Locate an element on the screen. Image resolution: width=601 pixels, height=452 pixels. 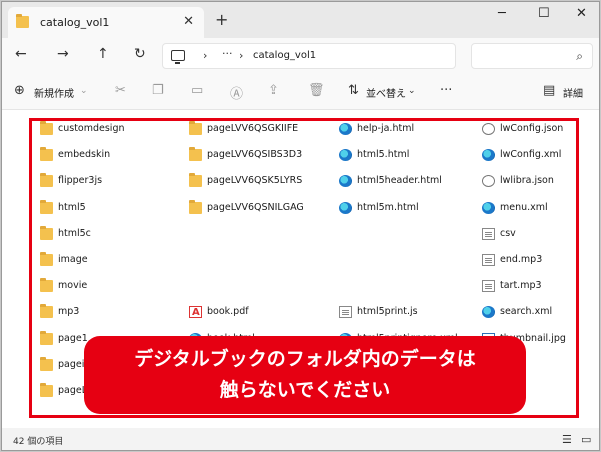
pdf-icon is located at coordinates (195, 313).